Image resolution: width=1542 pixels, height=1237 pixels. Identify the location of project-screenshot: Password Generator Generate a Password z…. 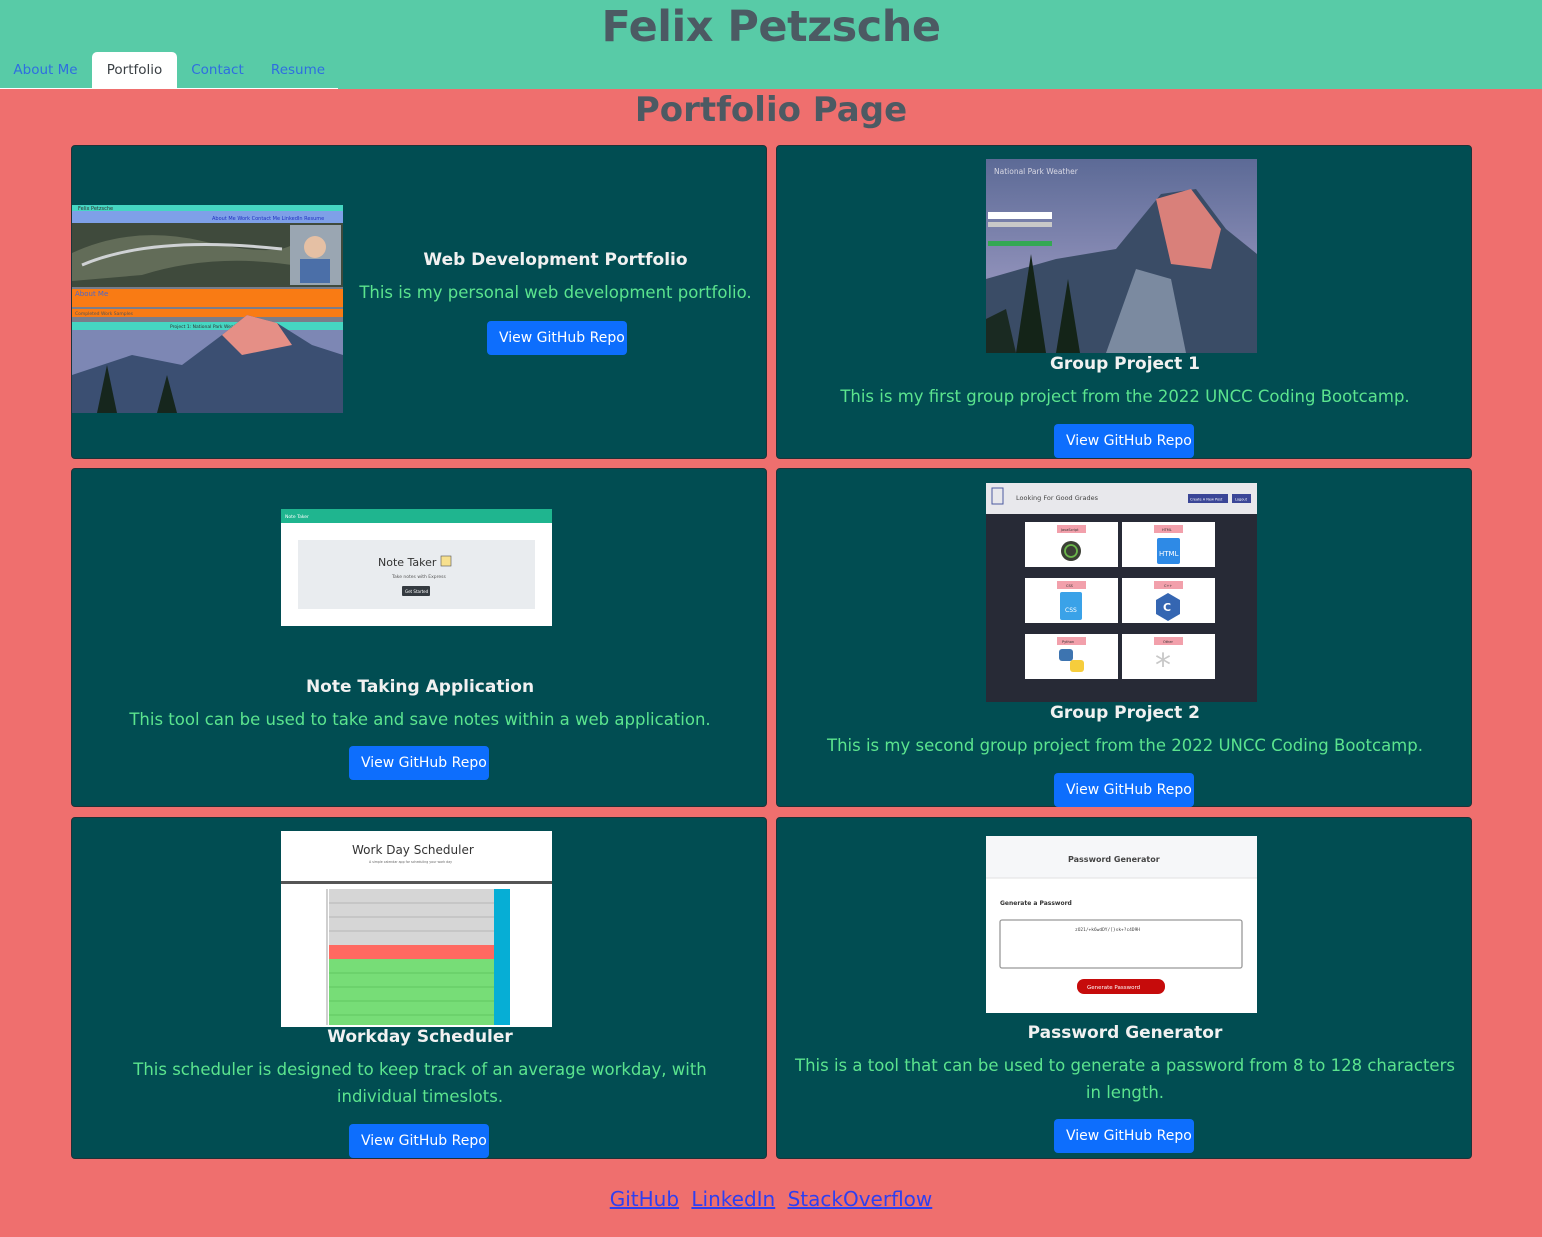
(1121, 924).